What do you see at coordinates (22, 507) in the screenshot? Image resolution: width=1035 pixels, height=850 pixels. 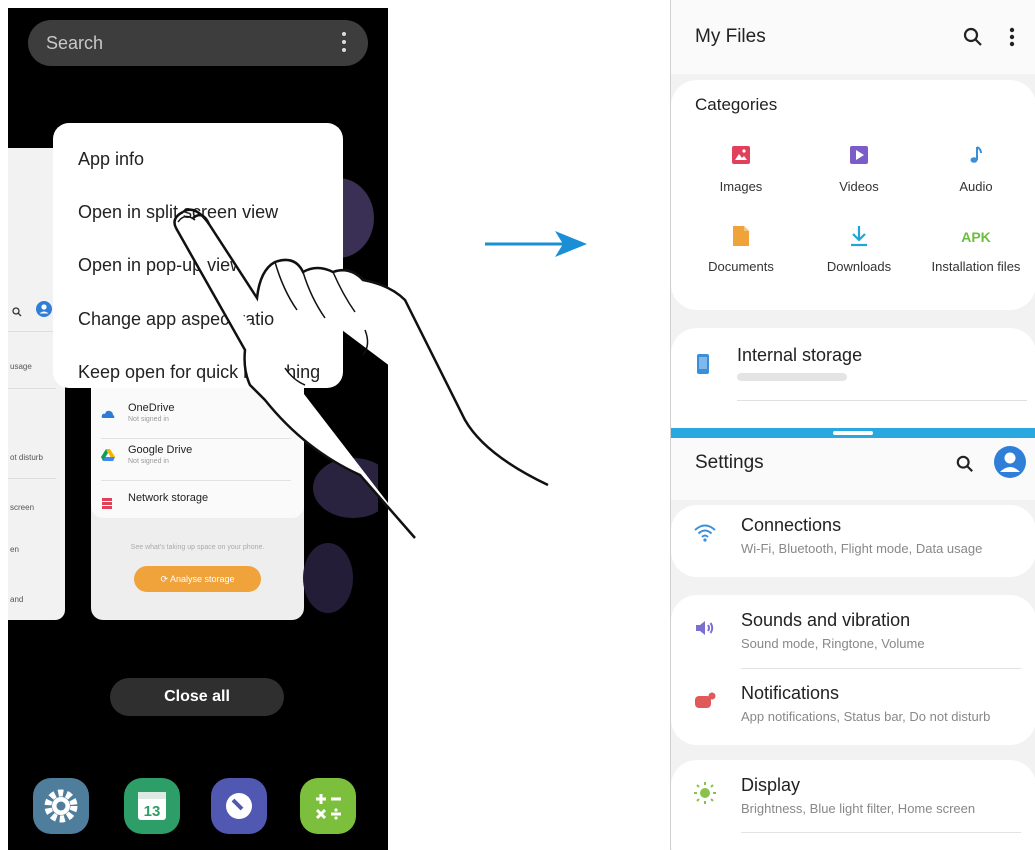 I see `card-snippet: screen` at bounding box center [22, 507].